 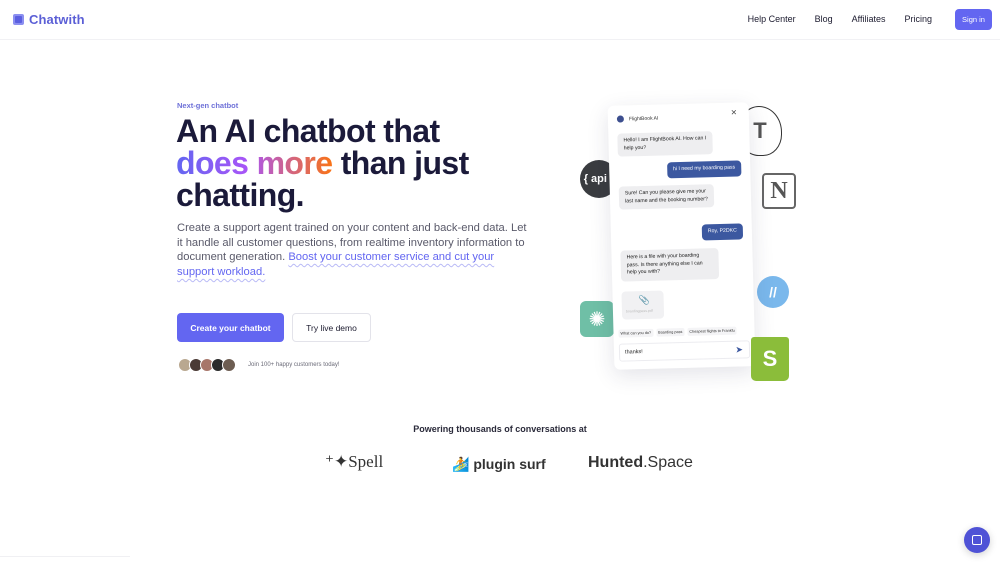 What do you see at coordinates (722, 231) in the screenshot?
I see `chat-message-user: Roy, P2DKC` at bounding box center [722, 231].